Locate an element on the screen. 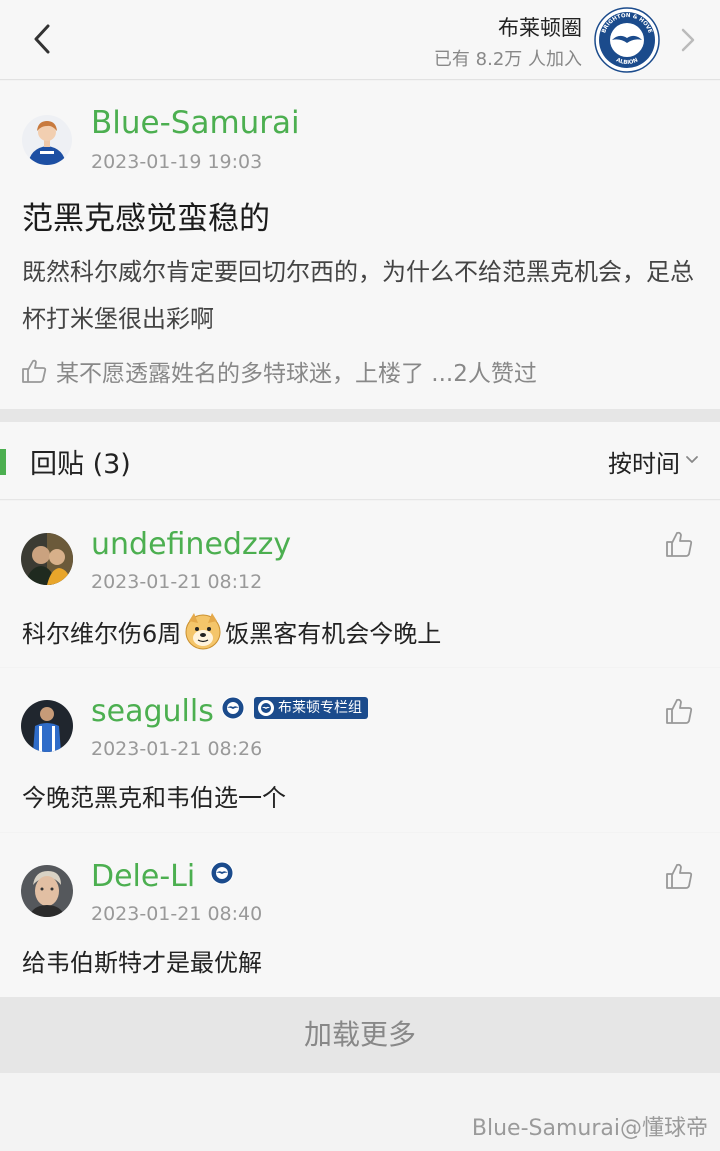 The width and height of the screenshot is (720, 1151). sort-dropdown: 按时间 is located at coordinates (644, 461).